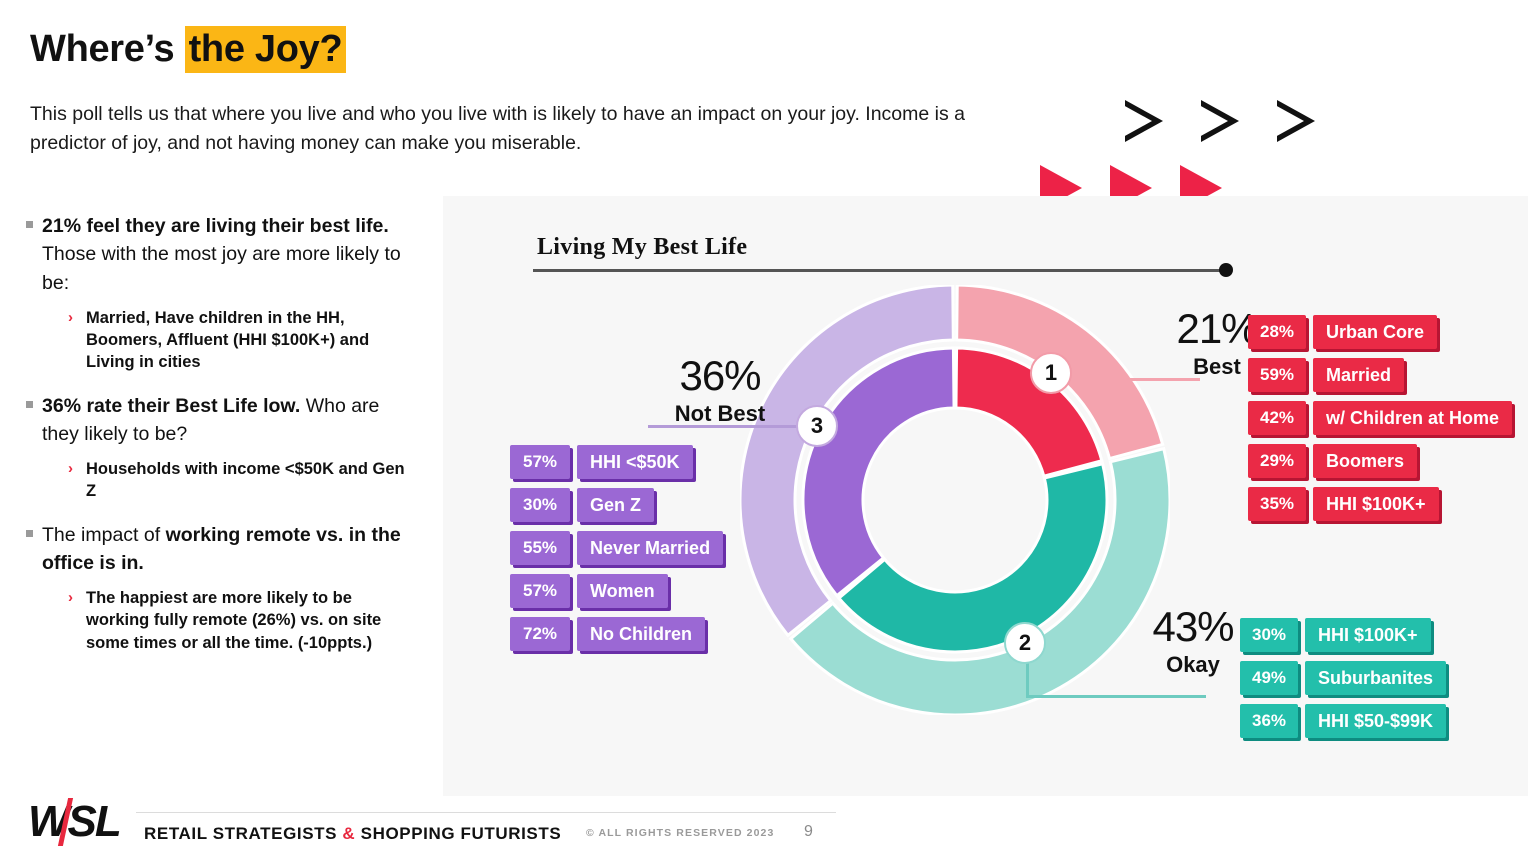 Image resolution: width=1528 pixels, height=860 pixels. What do you see at coordinates (1269, 678) in the screenshot?
I see `legend-percent: 49%` at bounding box center [1269, 678].